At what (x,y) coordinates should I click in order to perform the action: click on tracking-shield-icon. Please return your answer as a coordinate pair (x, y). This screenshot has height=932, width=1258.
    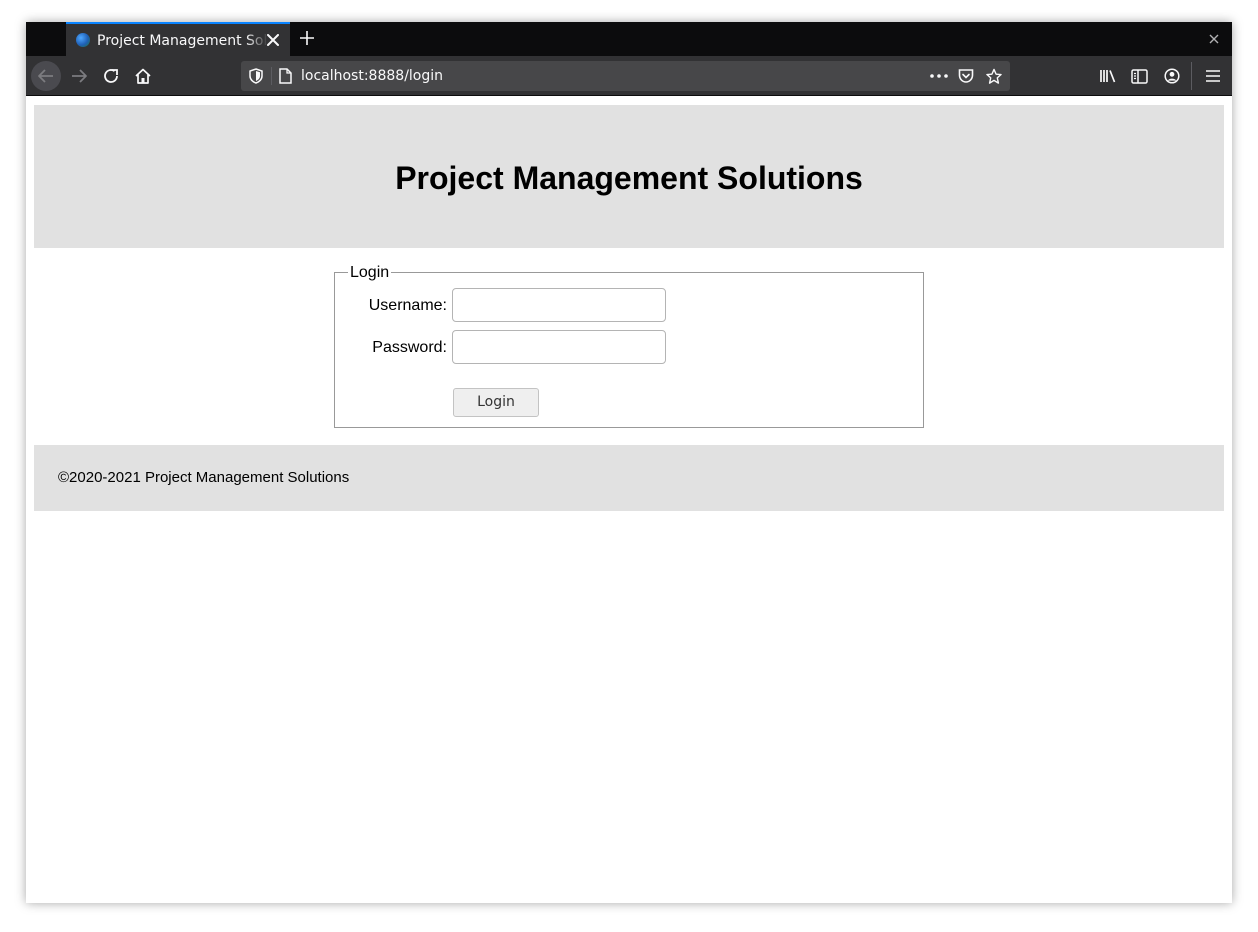
    Looking at the image, I should click on (256, 76).